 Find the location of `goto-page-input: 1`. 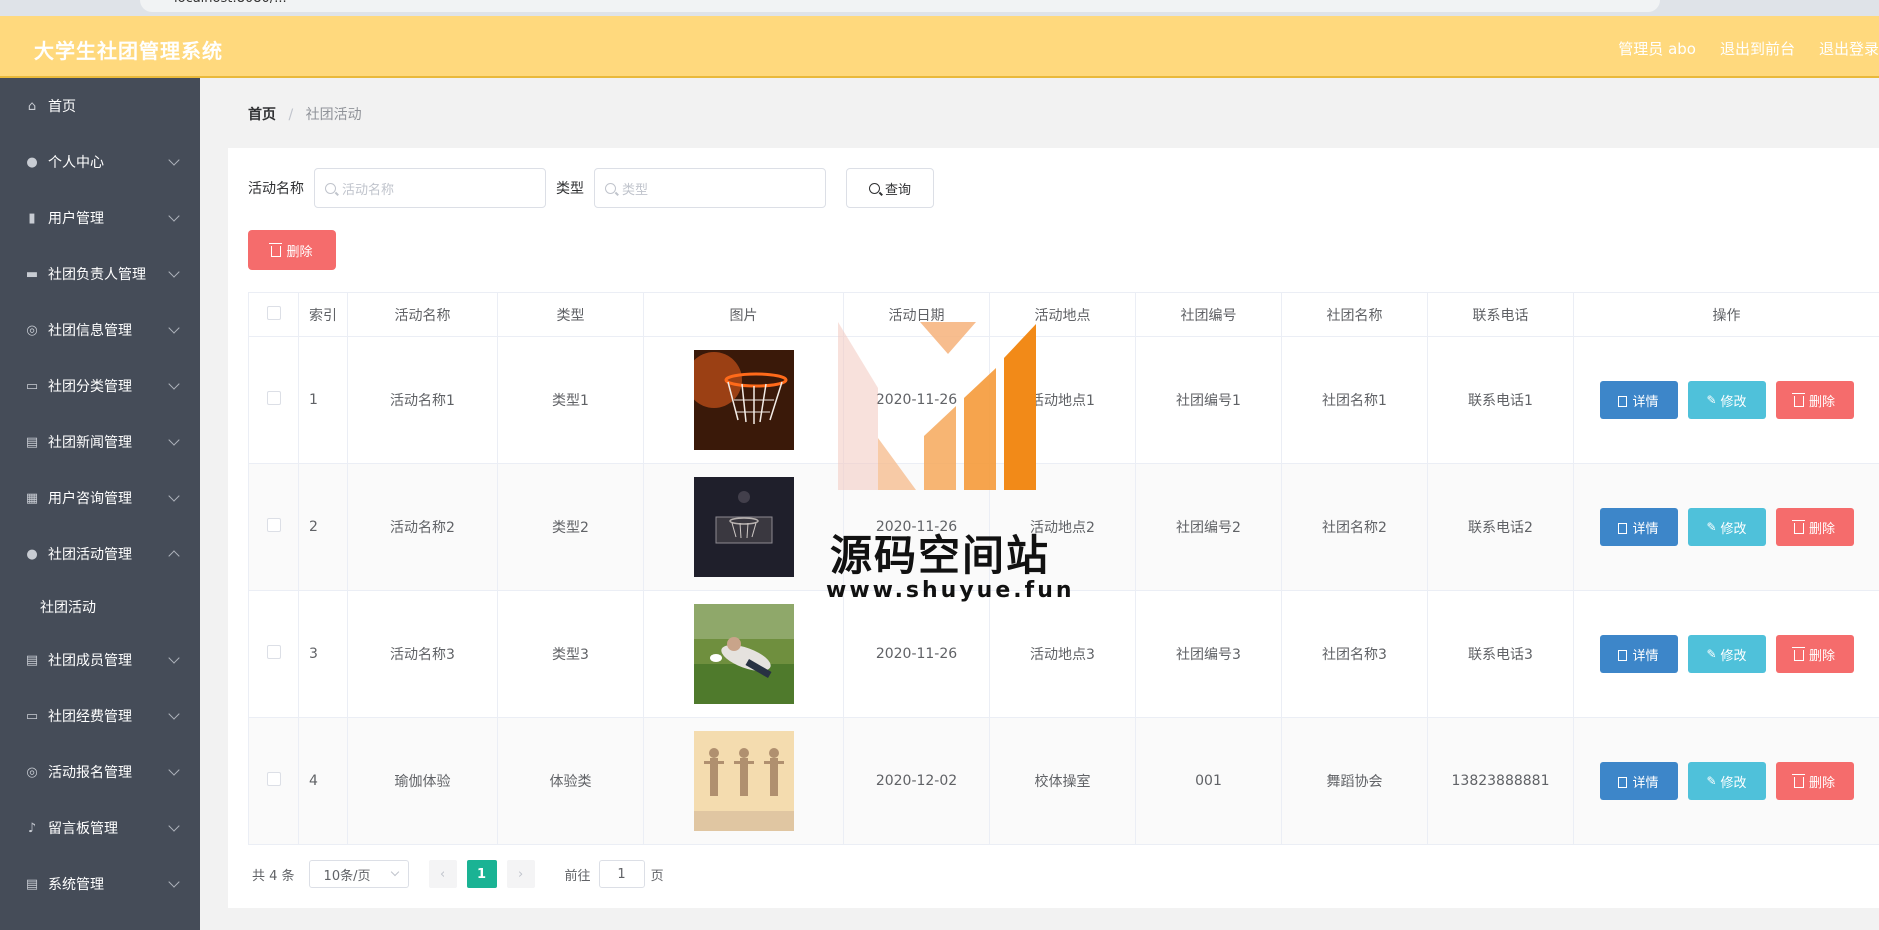

goto-page-input: 1 is located at coordinates (621, 874).